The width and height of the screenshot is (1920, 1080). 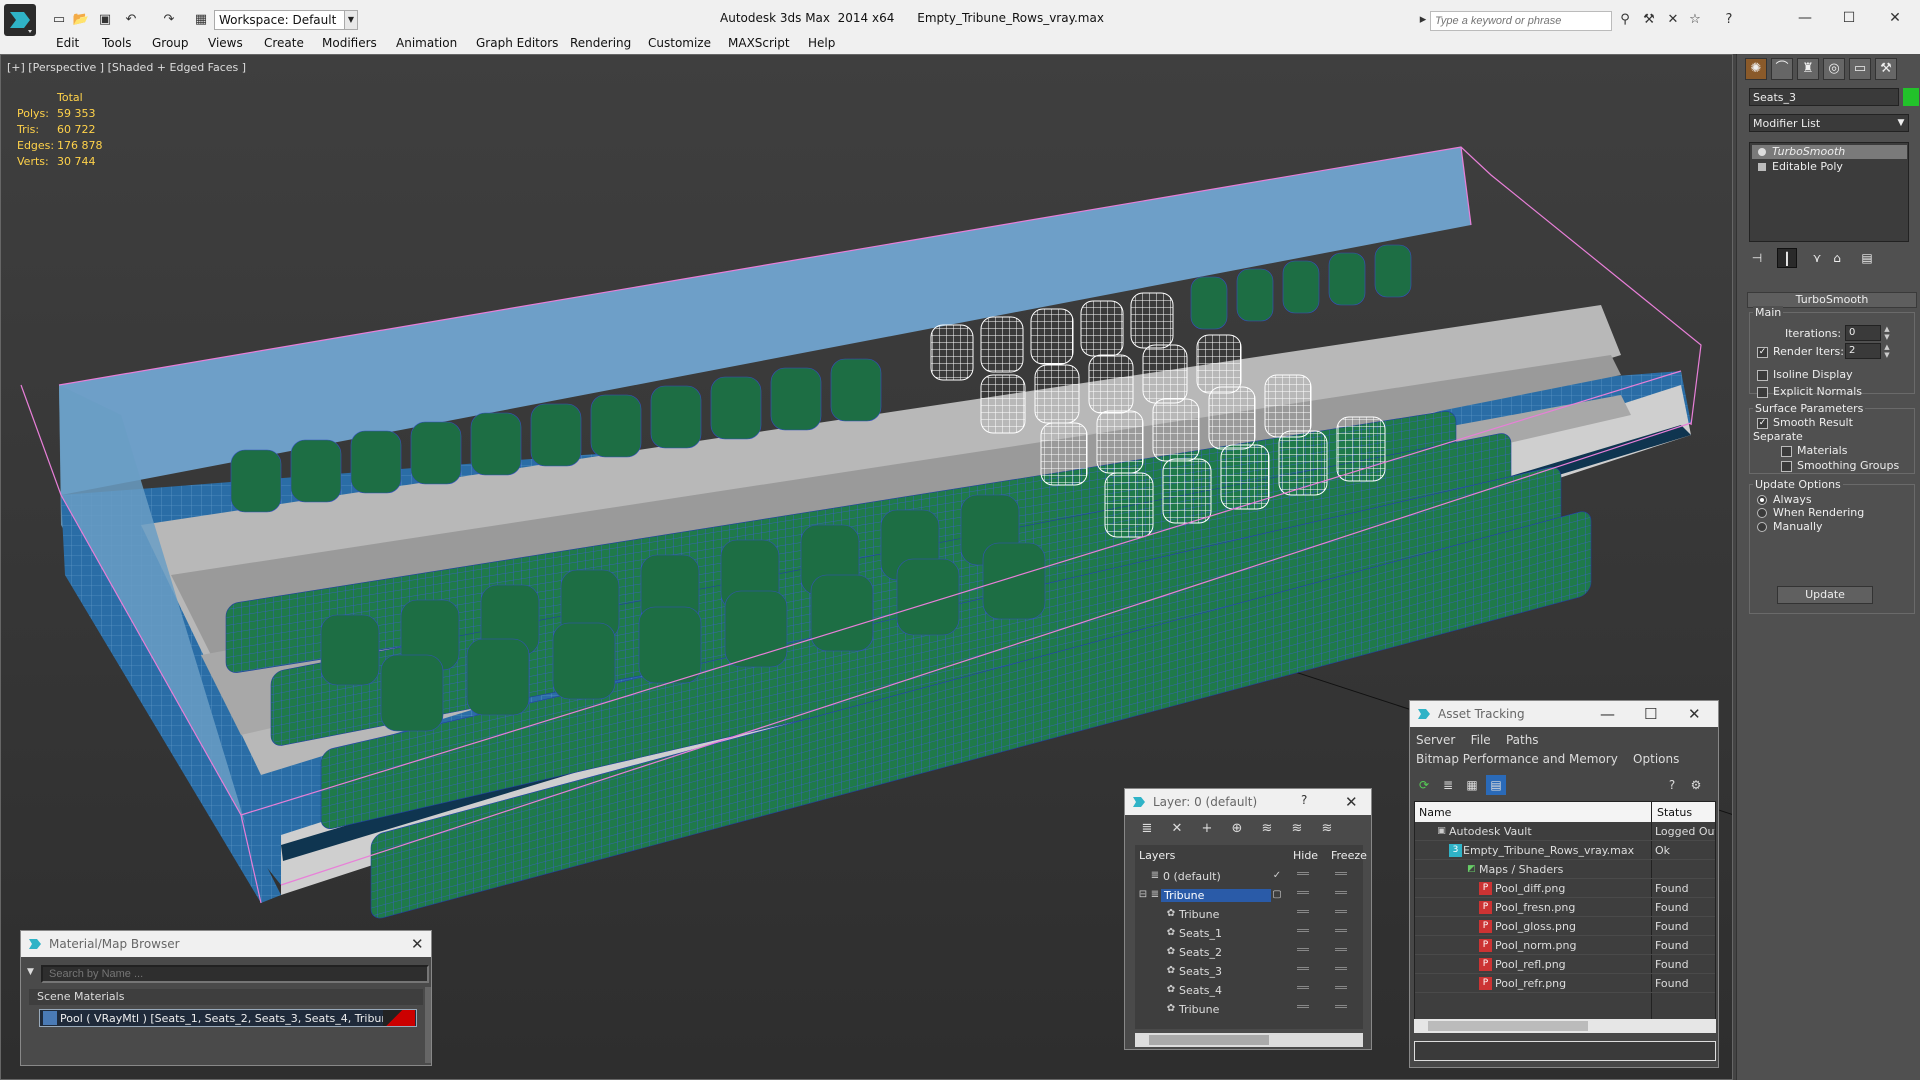 I want to click on modify-tab-icon: ⌒, so click(x=1782, y=69).